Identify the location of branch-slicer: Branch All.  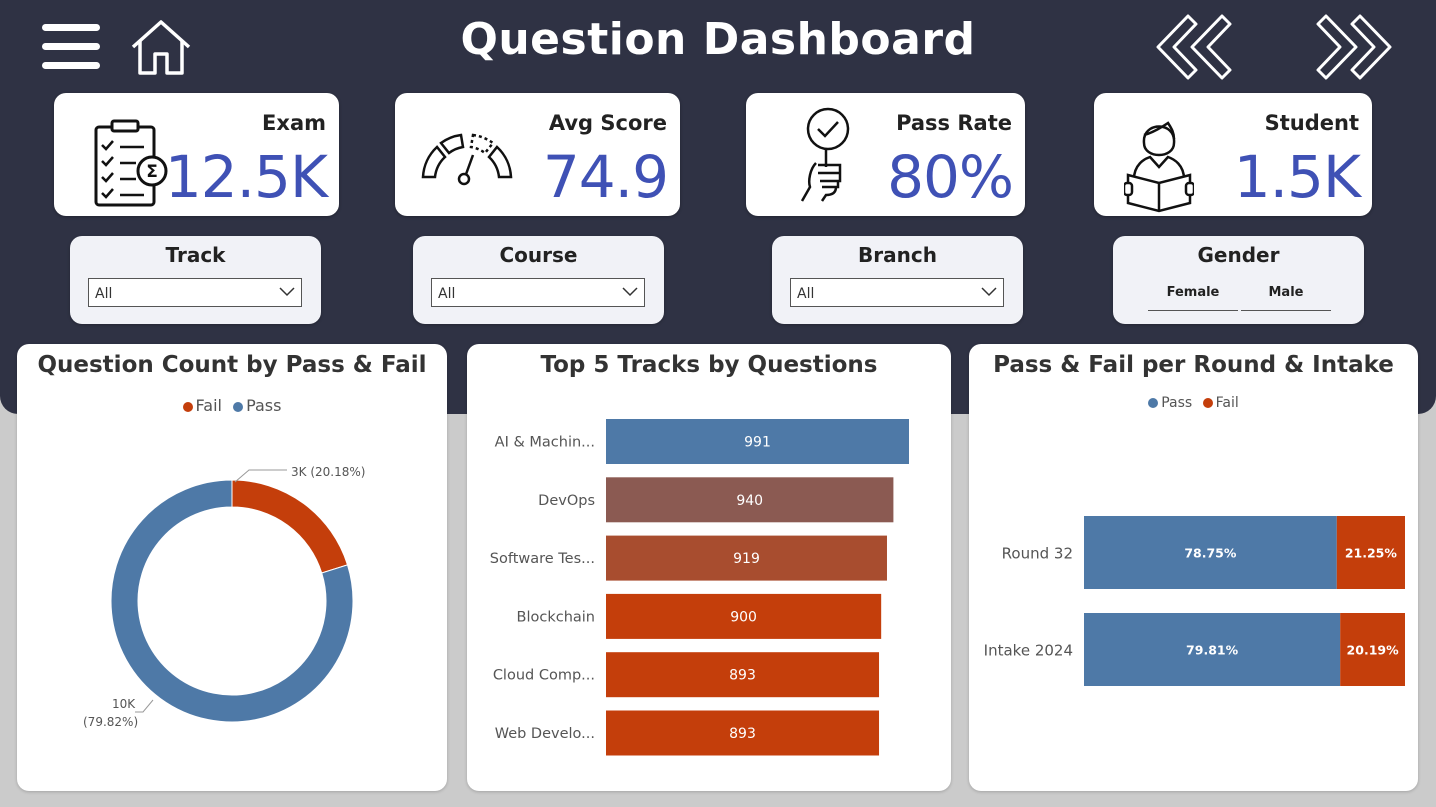
(897, 280).